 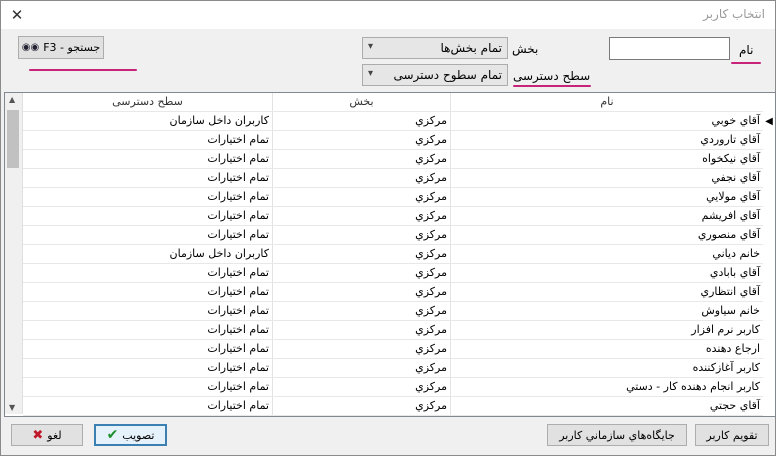 I want to click on cell-name: آقاي تاروردي, so click(x=730, y=139).